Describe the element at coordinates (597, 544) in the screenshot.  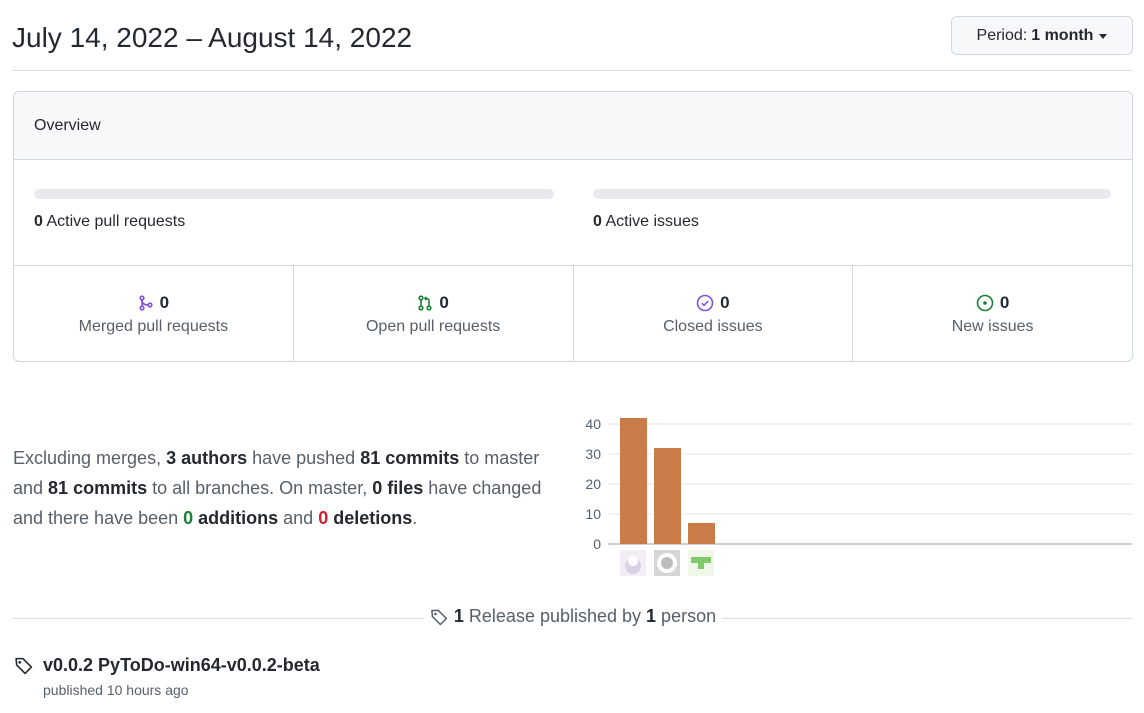
I see `y-tick-label: 0` at that location.